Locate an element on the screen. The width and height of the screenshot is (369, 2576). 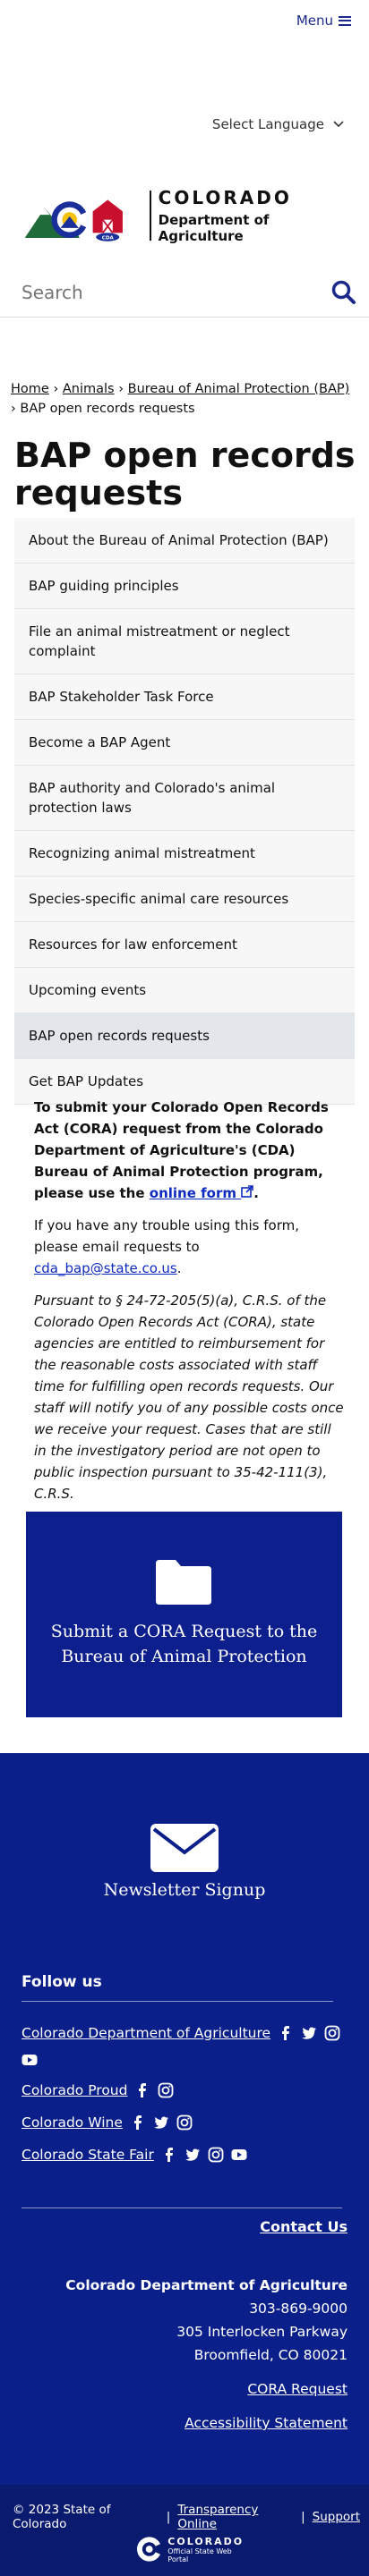
follow-heading: Follow us is located at coordinates (62, 1982).